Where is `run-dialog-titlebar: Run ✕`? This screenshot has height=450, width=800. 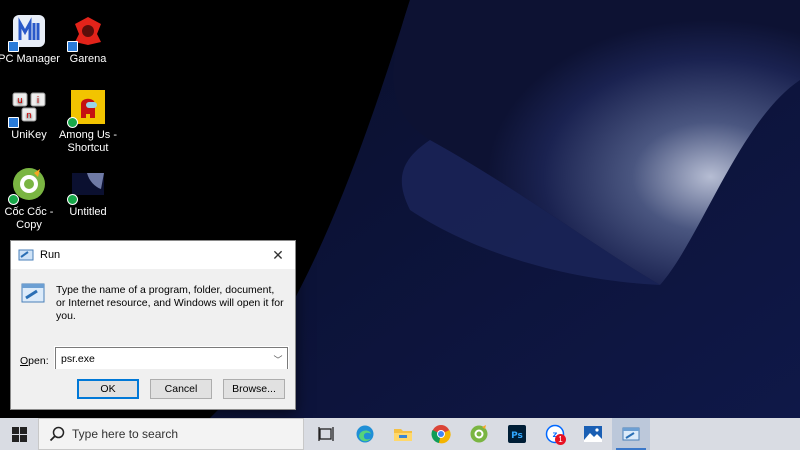 run-dialog-titlebar: Run ✕ is located at coordinates (153, 255).